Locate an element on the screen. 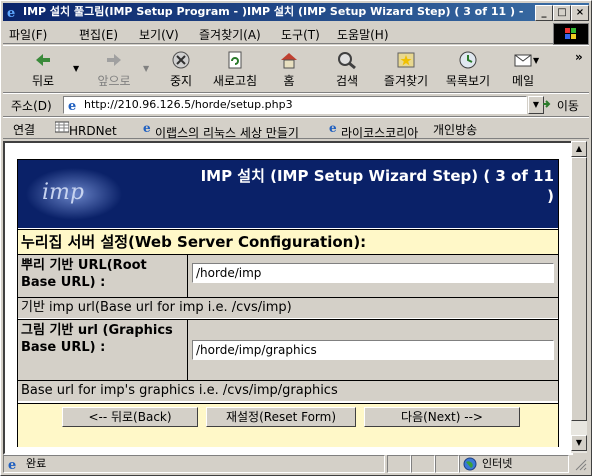 The width and height of the screenshot is (592, 476). search-icon is located at coordinates (347, 61).